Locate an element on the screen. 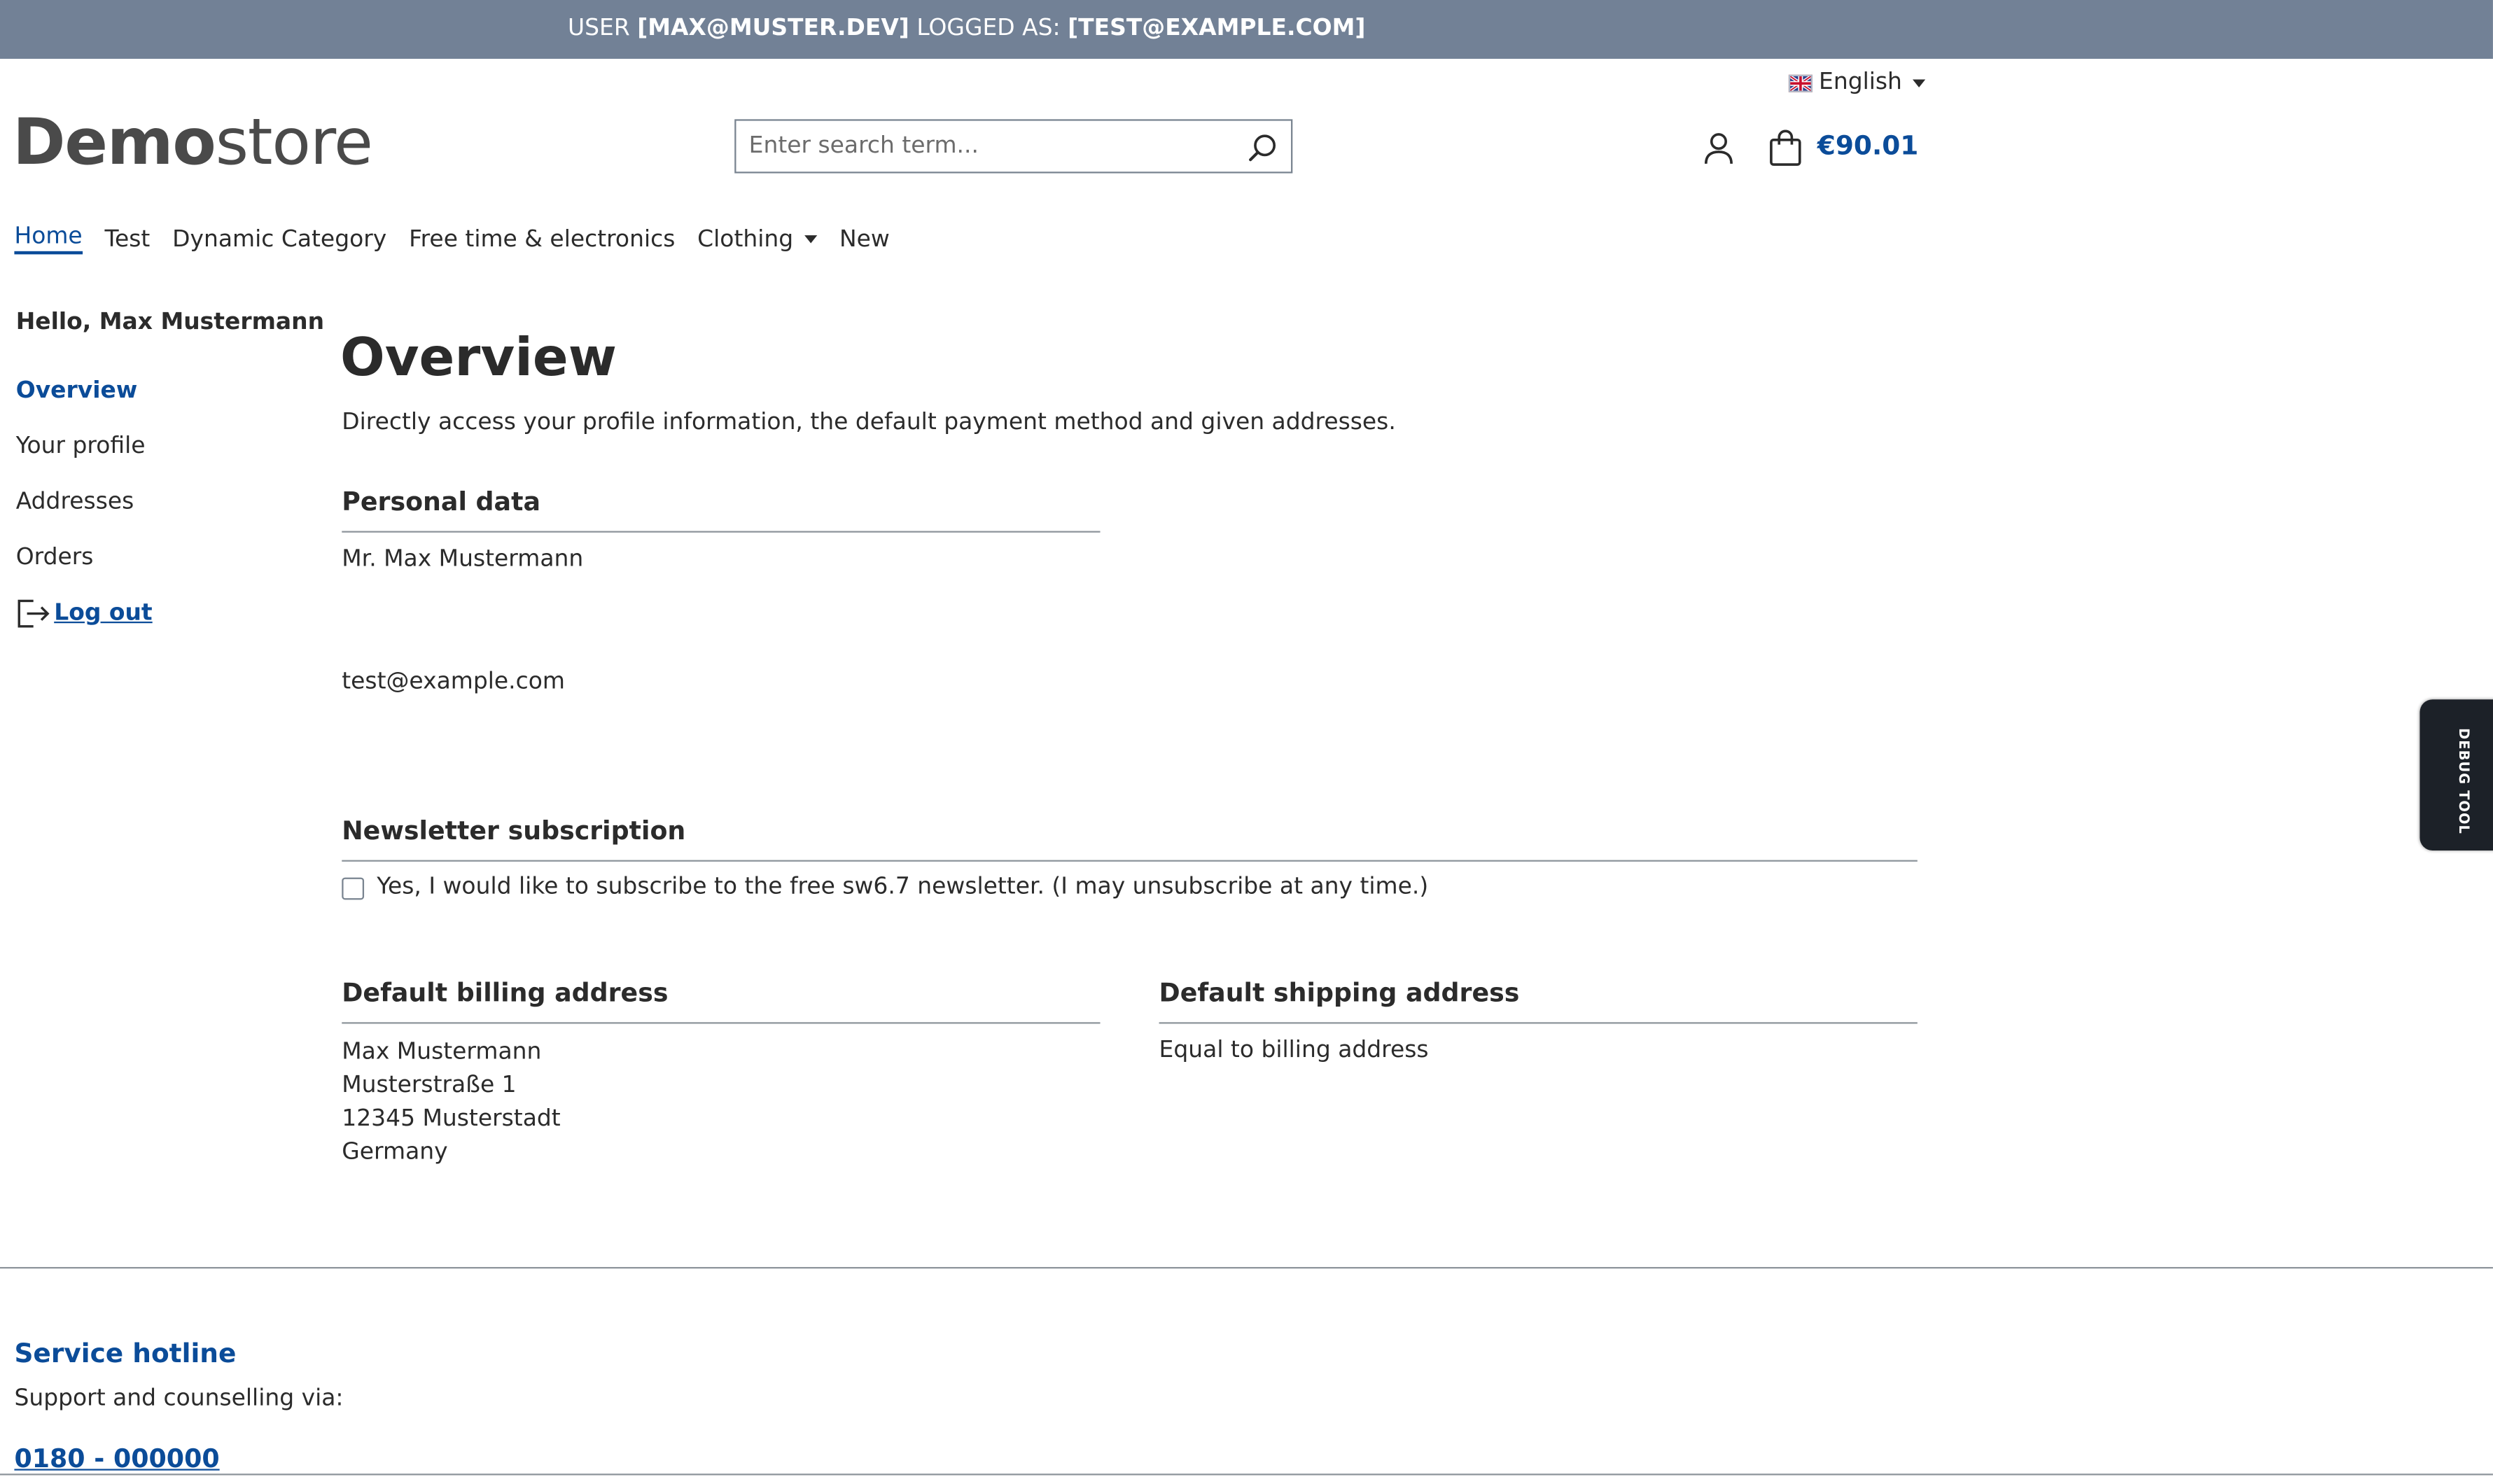  logo-light-part: store is located at coordinates (294, 143).